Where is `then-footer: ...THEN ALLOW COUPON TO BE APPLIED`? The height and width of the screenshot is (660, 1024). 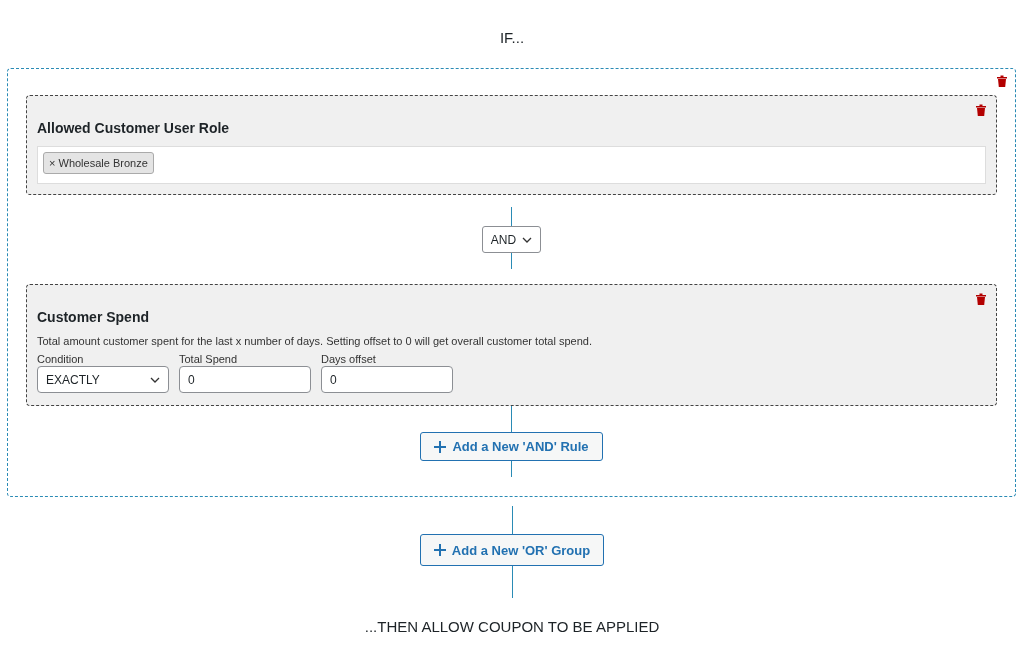
then-footer: ...THEN ALLOW COUPON TO BE APPLIED is located at coordinates (512, 626).